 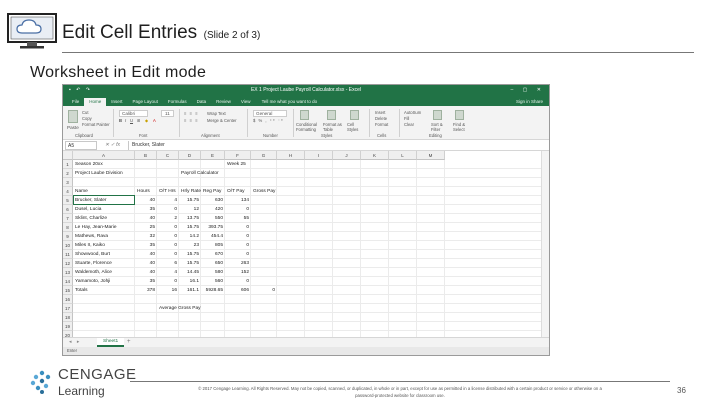 What do you see at coordinates (238, 218) in the screenshot?
I see `cell: 55` at bounding box center [238, 218].